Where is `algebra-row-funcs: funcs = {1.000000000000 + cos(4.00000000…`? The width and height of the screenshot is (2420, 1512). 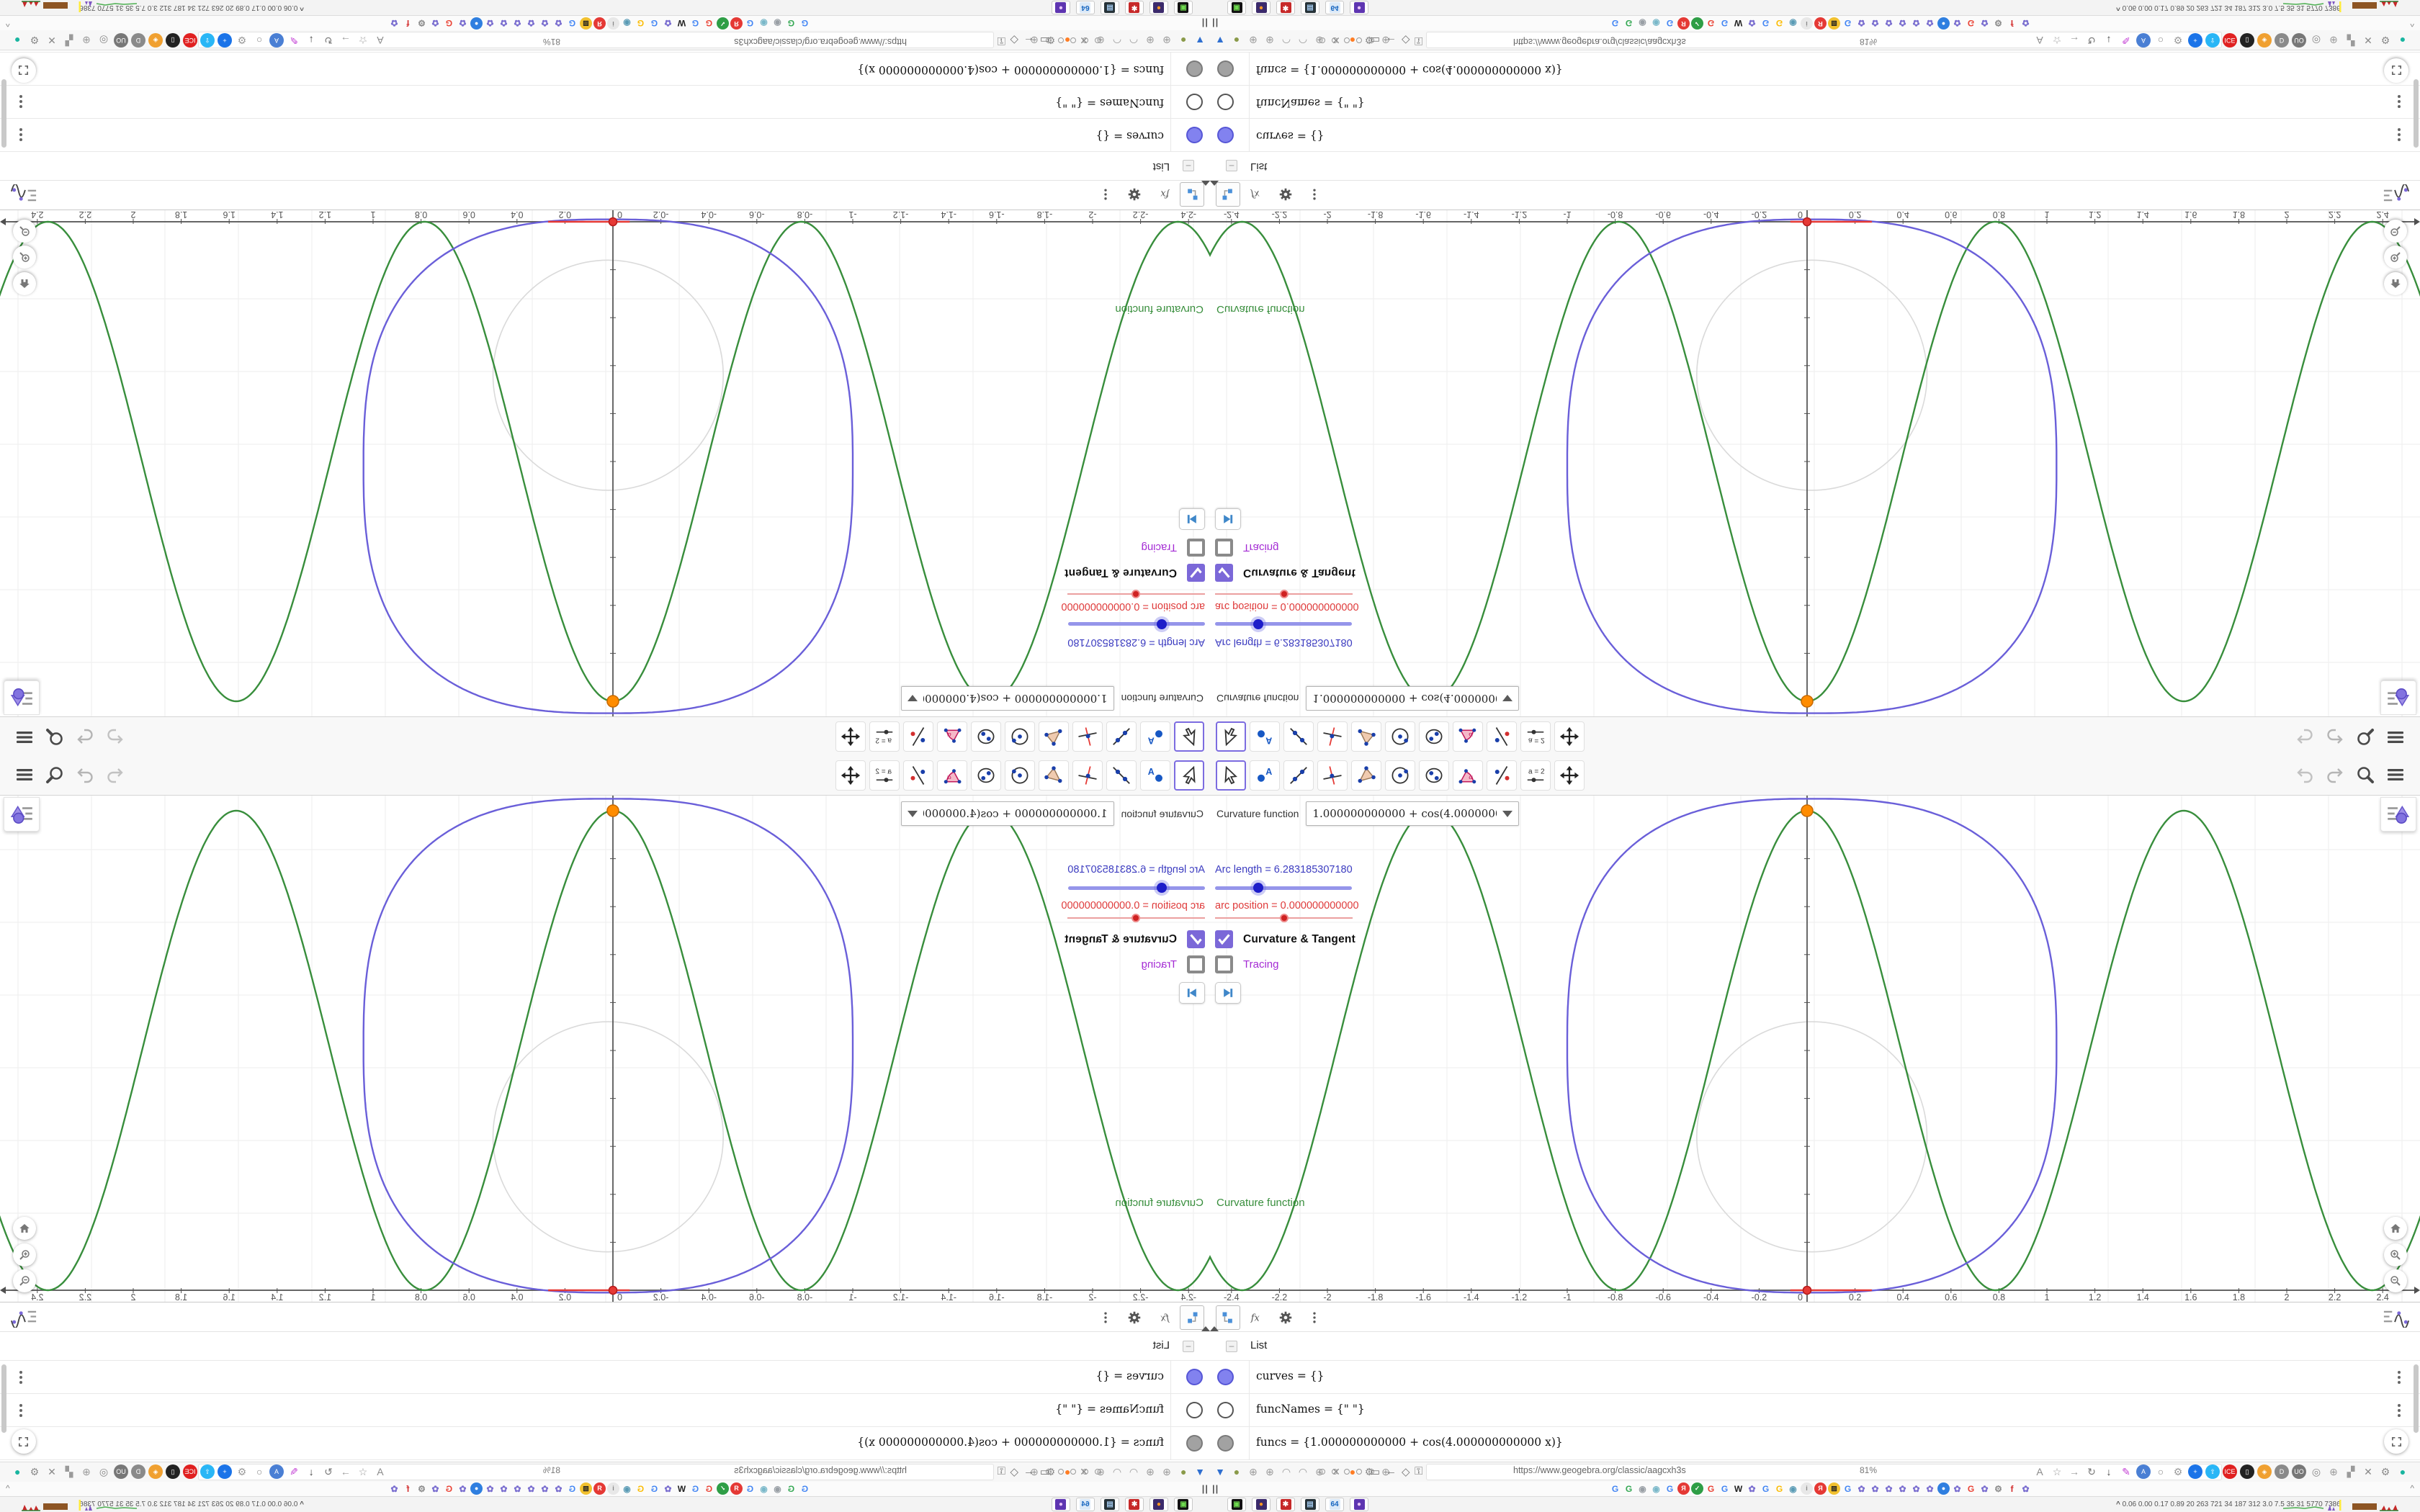 algebra-row-funcs: funcs = {1.000000000000 + cos(4.00000000… is located at coordinates (605, 68).